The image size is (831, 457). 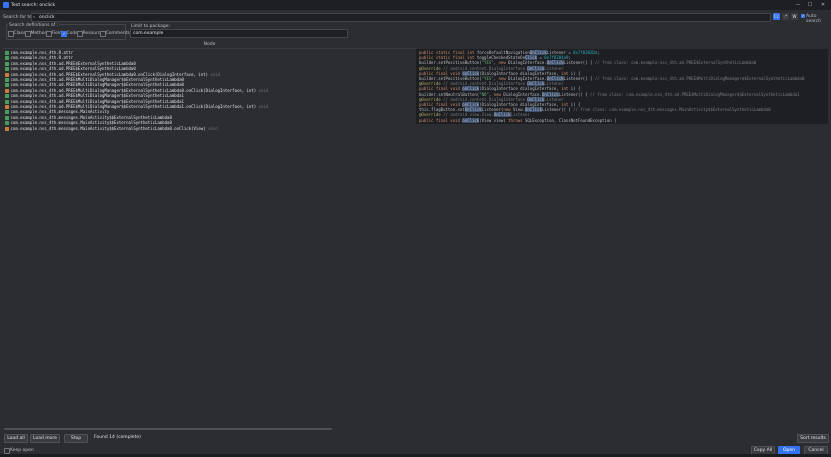 I want to click on maximize-button: ☐, so click(x=810, y=5).